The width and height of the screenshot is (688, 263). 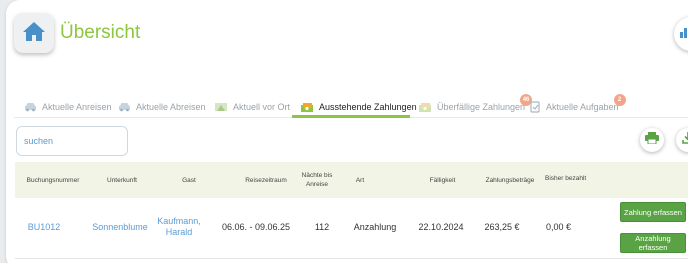 What do you see at coordinates (322, 226) in the screenshot?
I see `nights-until-arrival: 112` at bounding box center [322, 226].